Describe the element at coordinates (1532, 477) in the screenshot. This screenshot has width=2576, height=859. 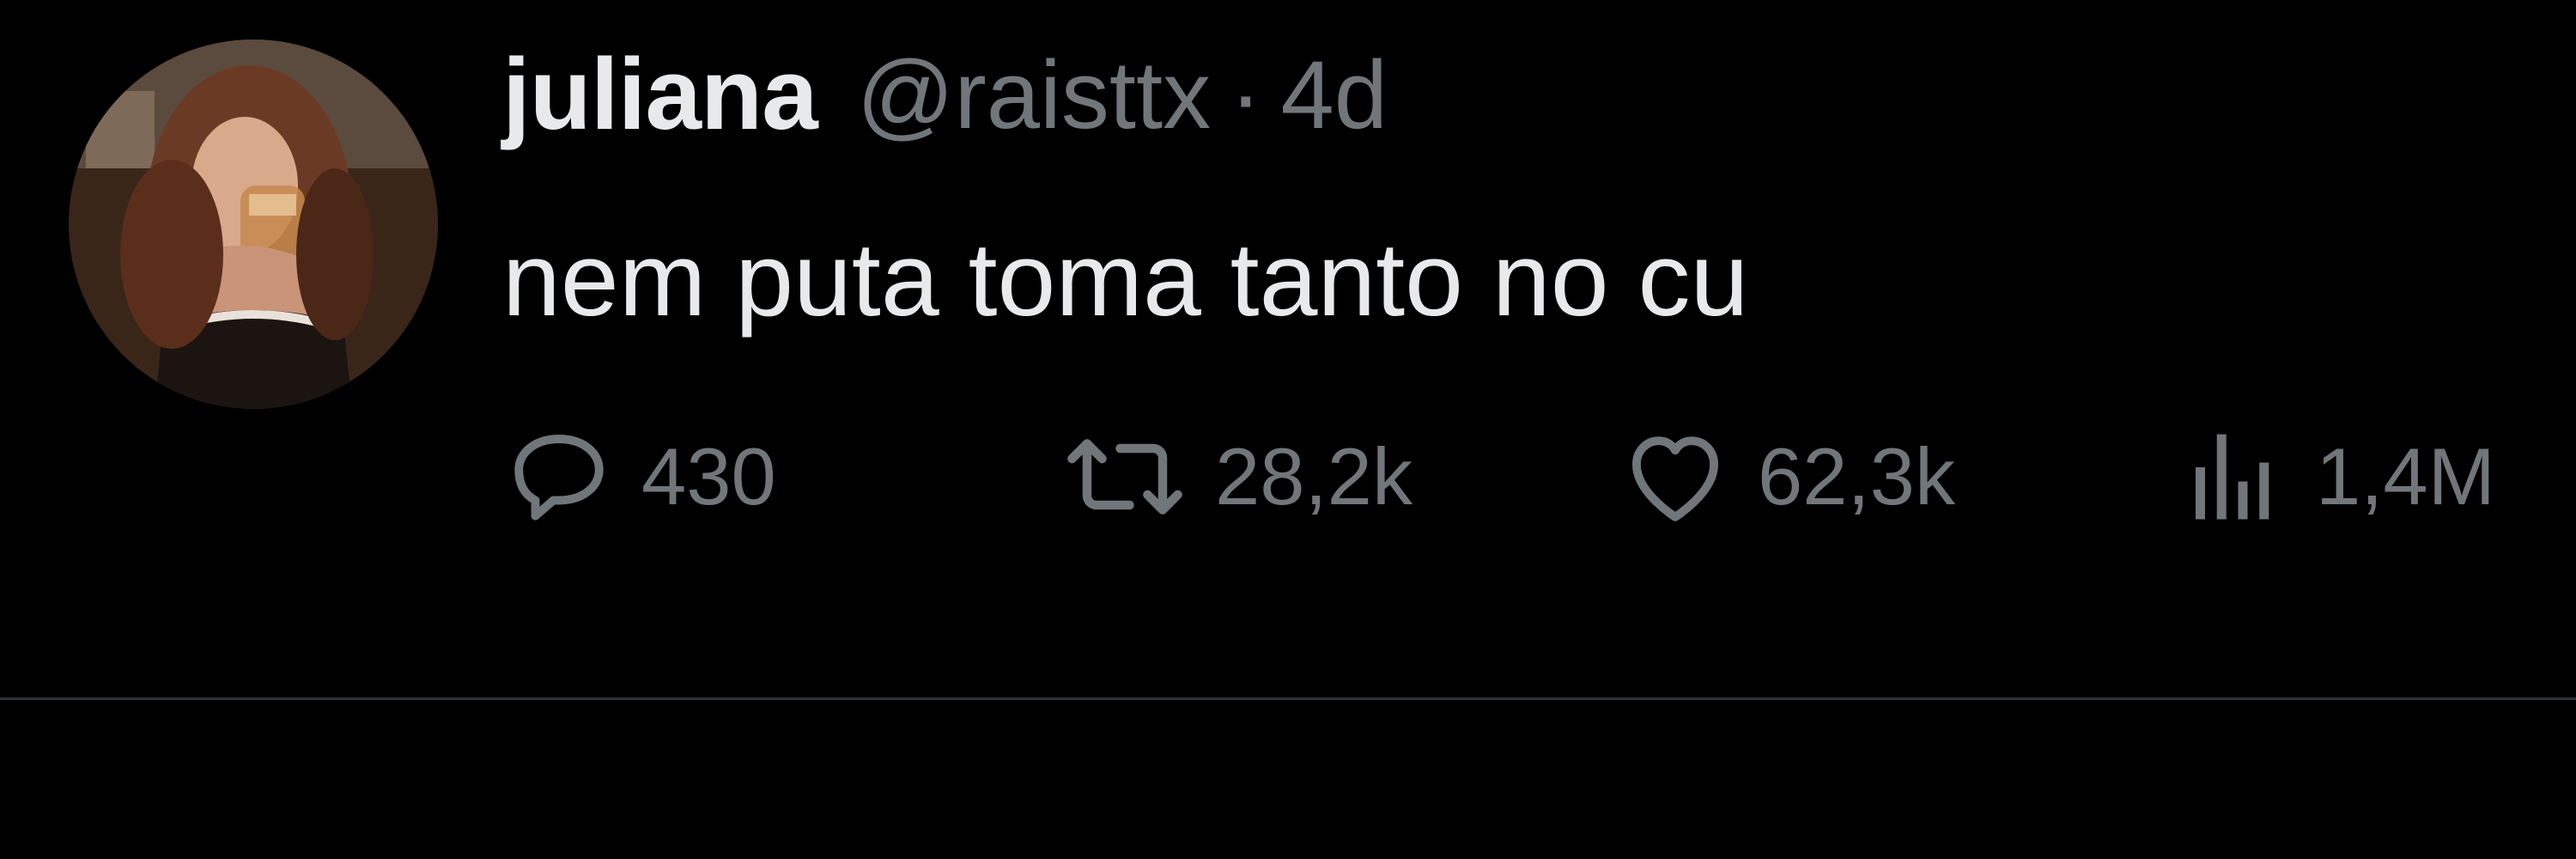
I see `tweet-actions: 430 28,2k 62,3k 1,4M` at that location.